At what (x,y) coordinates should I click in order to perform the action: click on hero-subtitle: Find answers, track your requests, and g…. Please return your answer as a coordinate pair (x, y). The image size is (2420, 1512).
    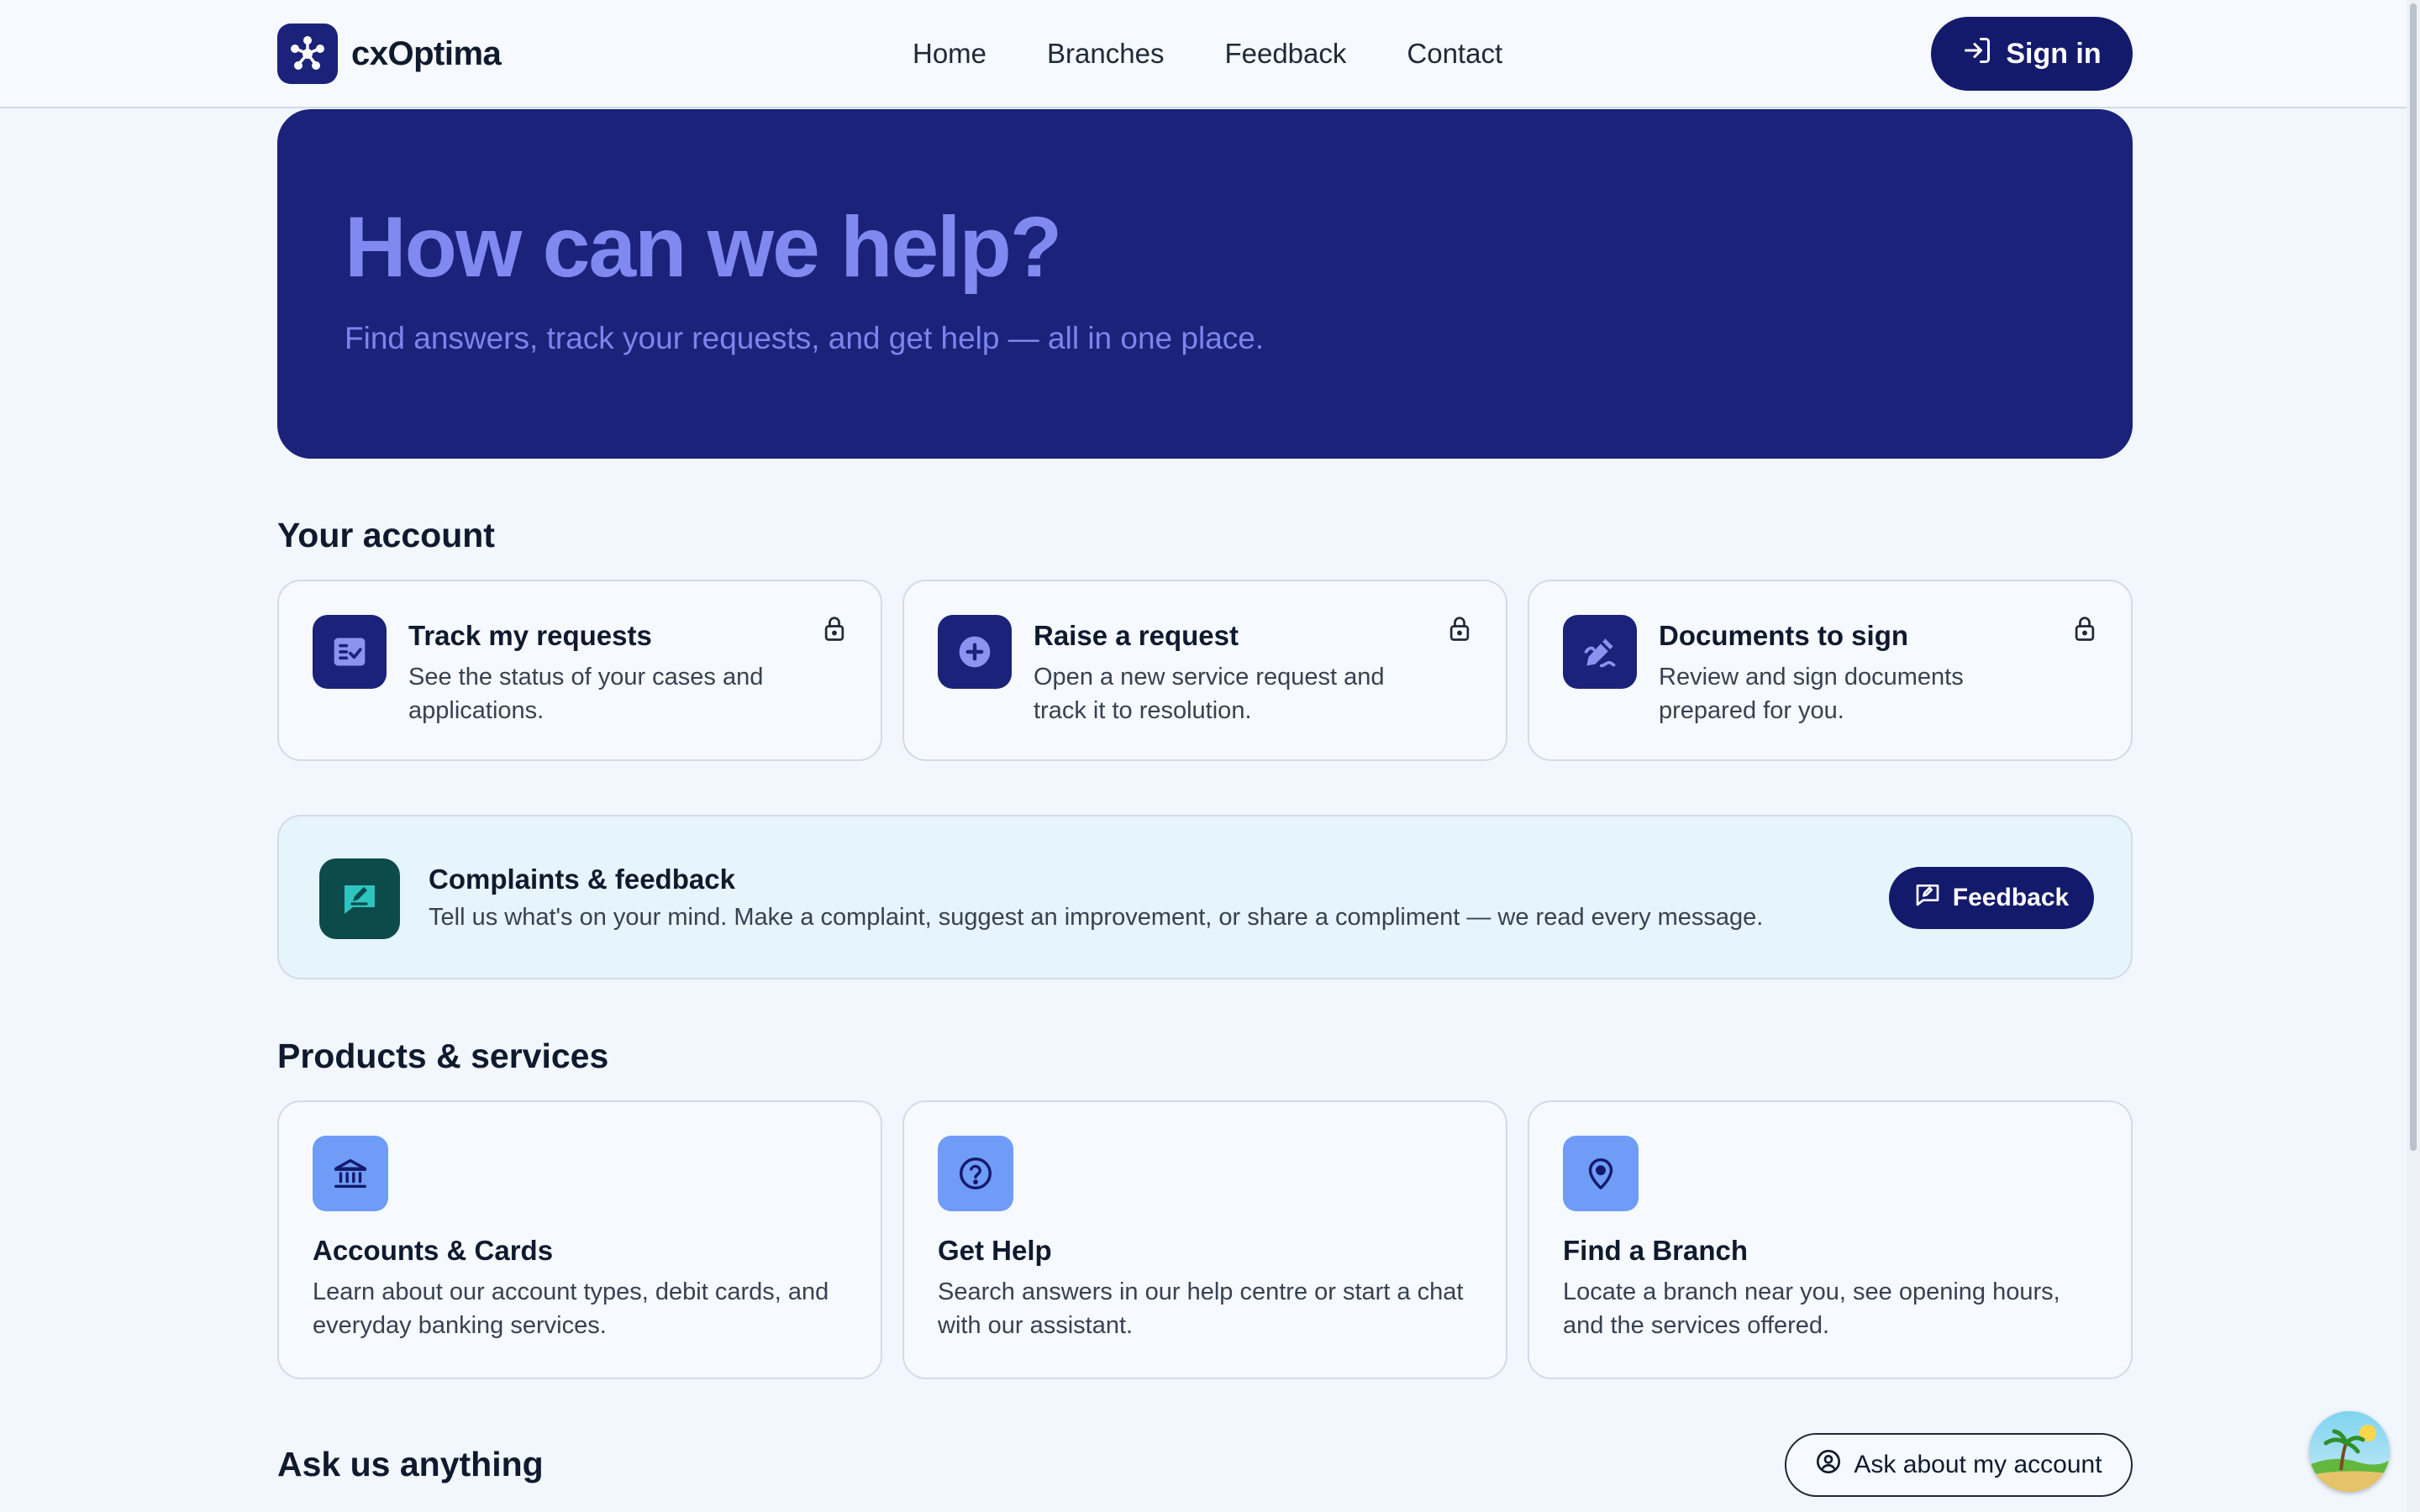
    Looking at the image, I should click on (805, 338).